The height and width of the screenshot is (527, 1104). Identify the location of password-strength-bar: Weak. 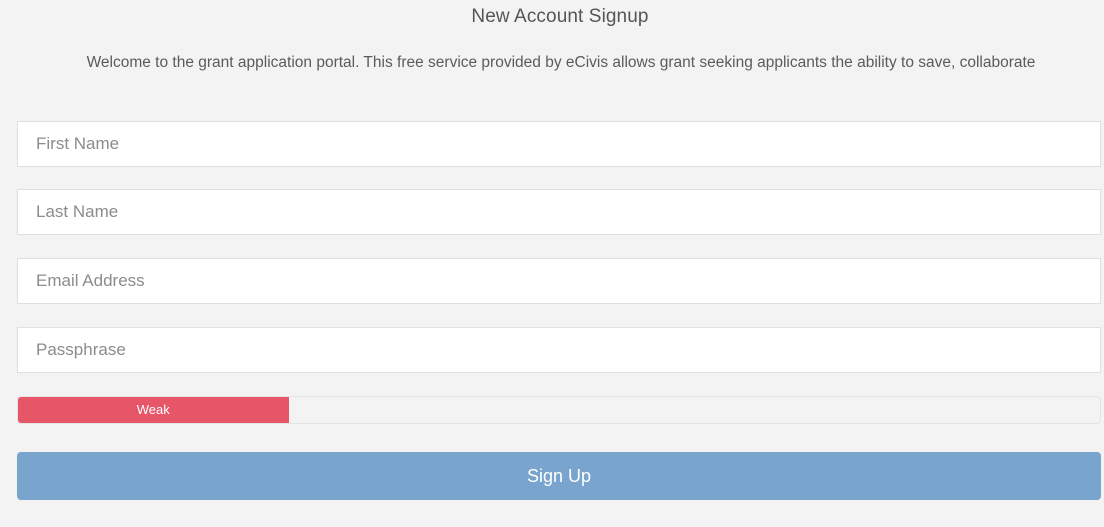
(153, 410).